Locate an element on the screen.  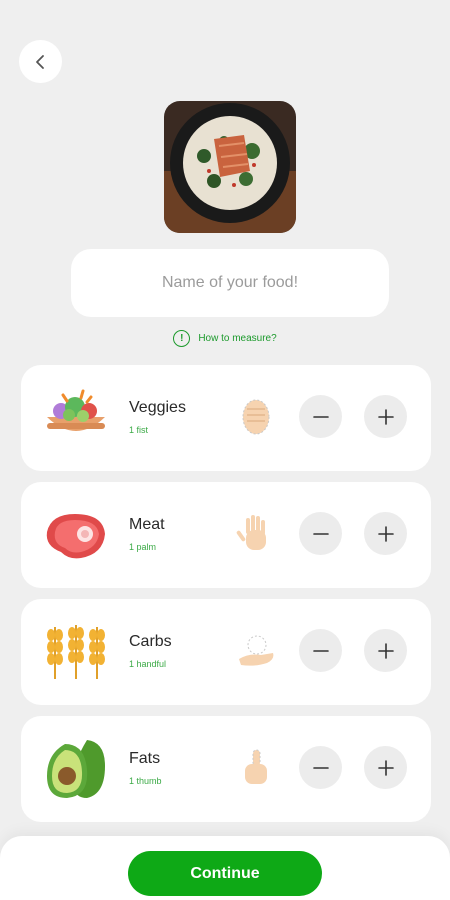
fist-icon is located at coordinates (256, 417).